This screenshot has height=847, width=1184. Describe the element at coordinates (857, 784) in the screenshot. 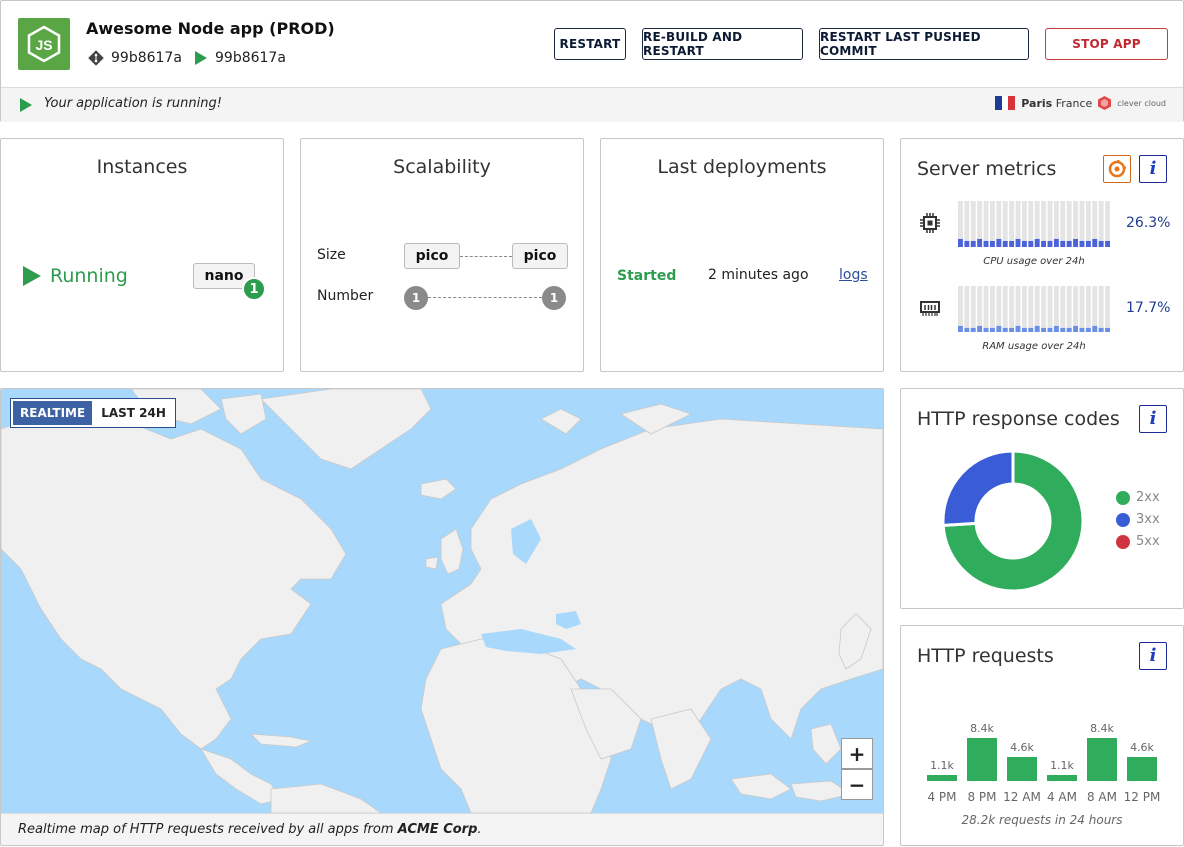

I see `zoom-out-button: −` at that location.